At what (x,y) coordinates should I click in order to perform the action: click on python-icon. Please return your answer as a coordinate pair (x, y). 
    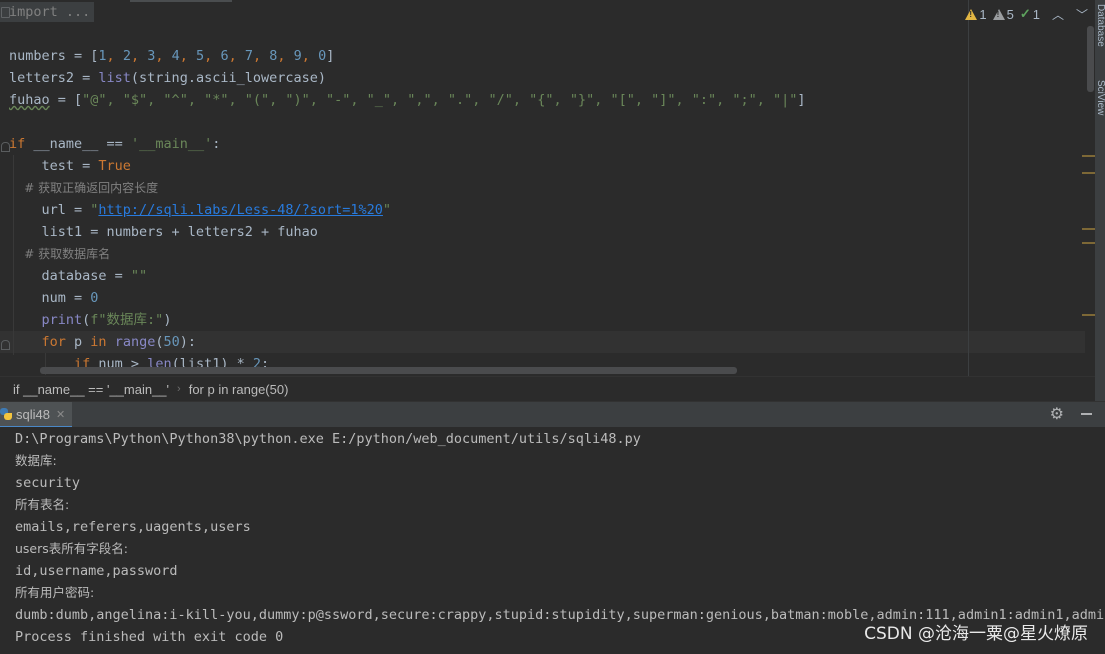
    Looking at the image, I should click on (6, 414).